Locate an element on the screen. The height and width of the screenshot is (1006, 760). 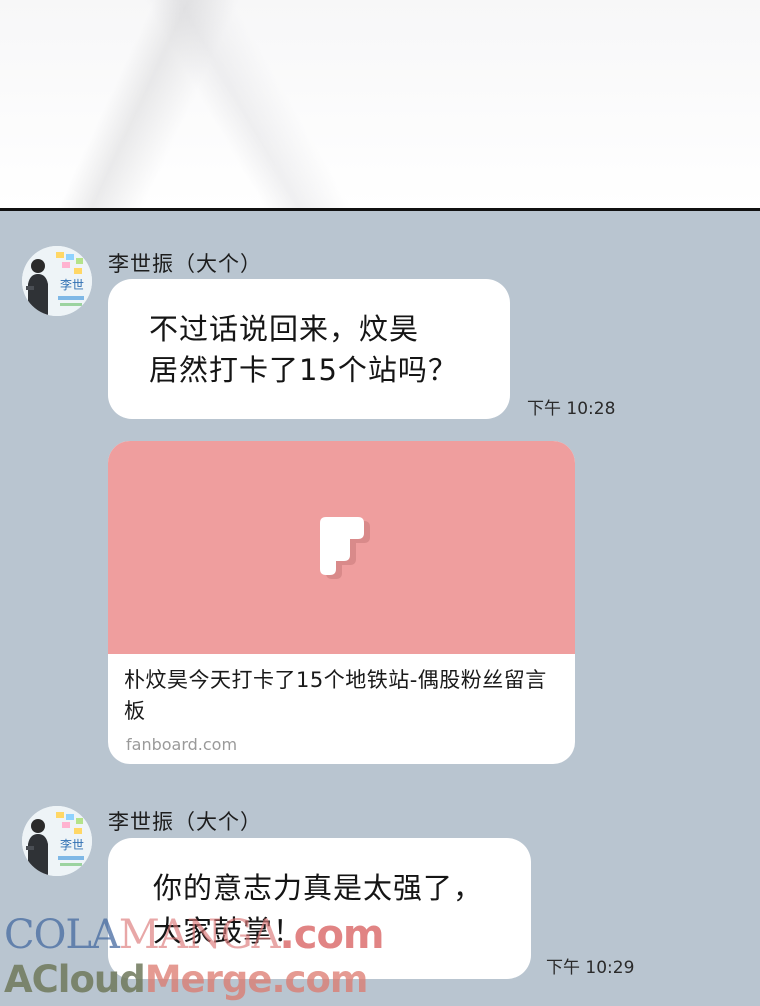
message-text-line: 你的意志力真是太强了， is located at coordinates (318, 888).